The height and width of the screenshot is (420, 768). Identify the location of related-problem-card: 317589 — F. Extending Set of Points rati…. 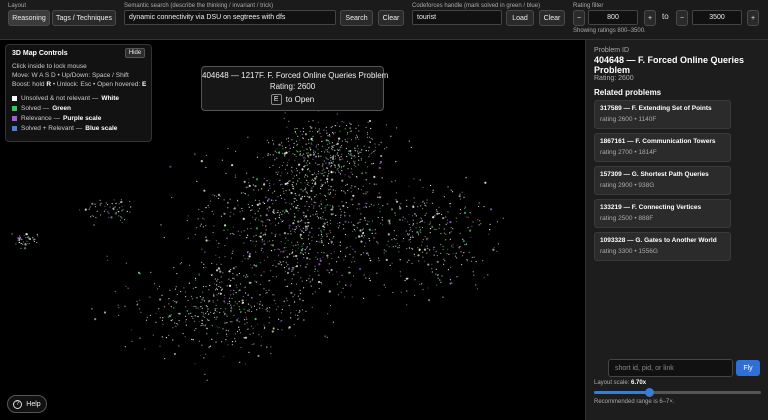
(662, 114).